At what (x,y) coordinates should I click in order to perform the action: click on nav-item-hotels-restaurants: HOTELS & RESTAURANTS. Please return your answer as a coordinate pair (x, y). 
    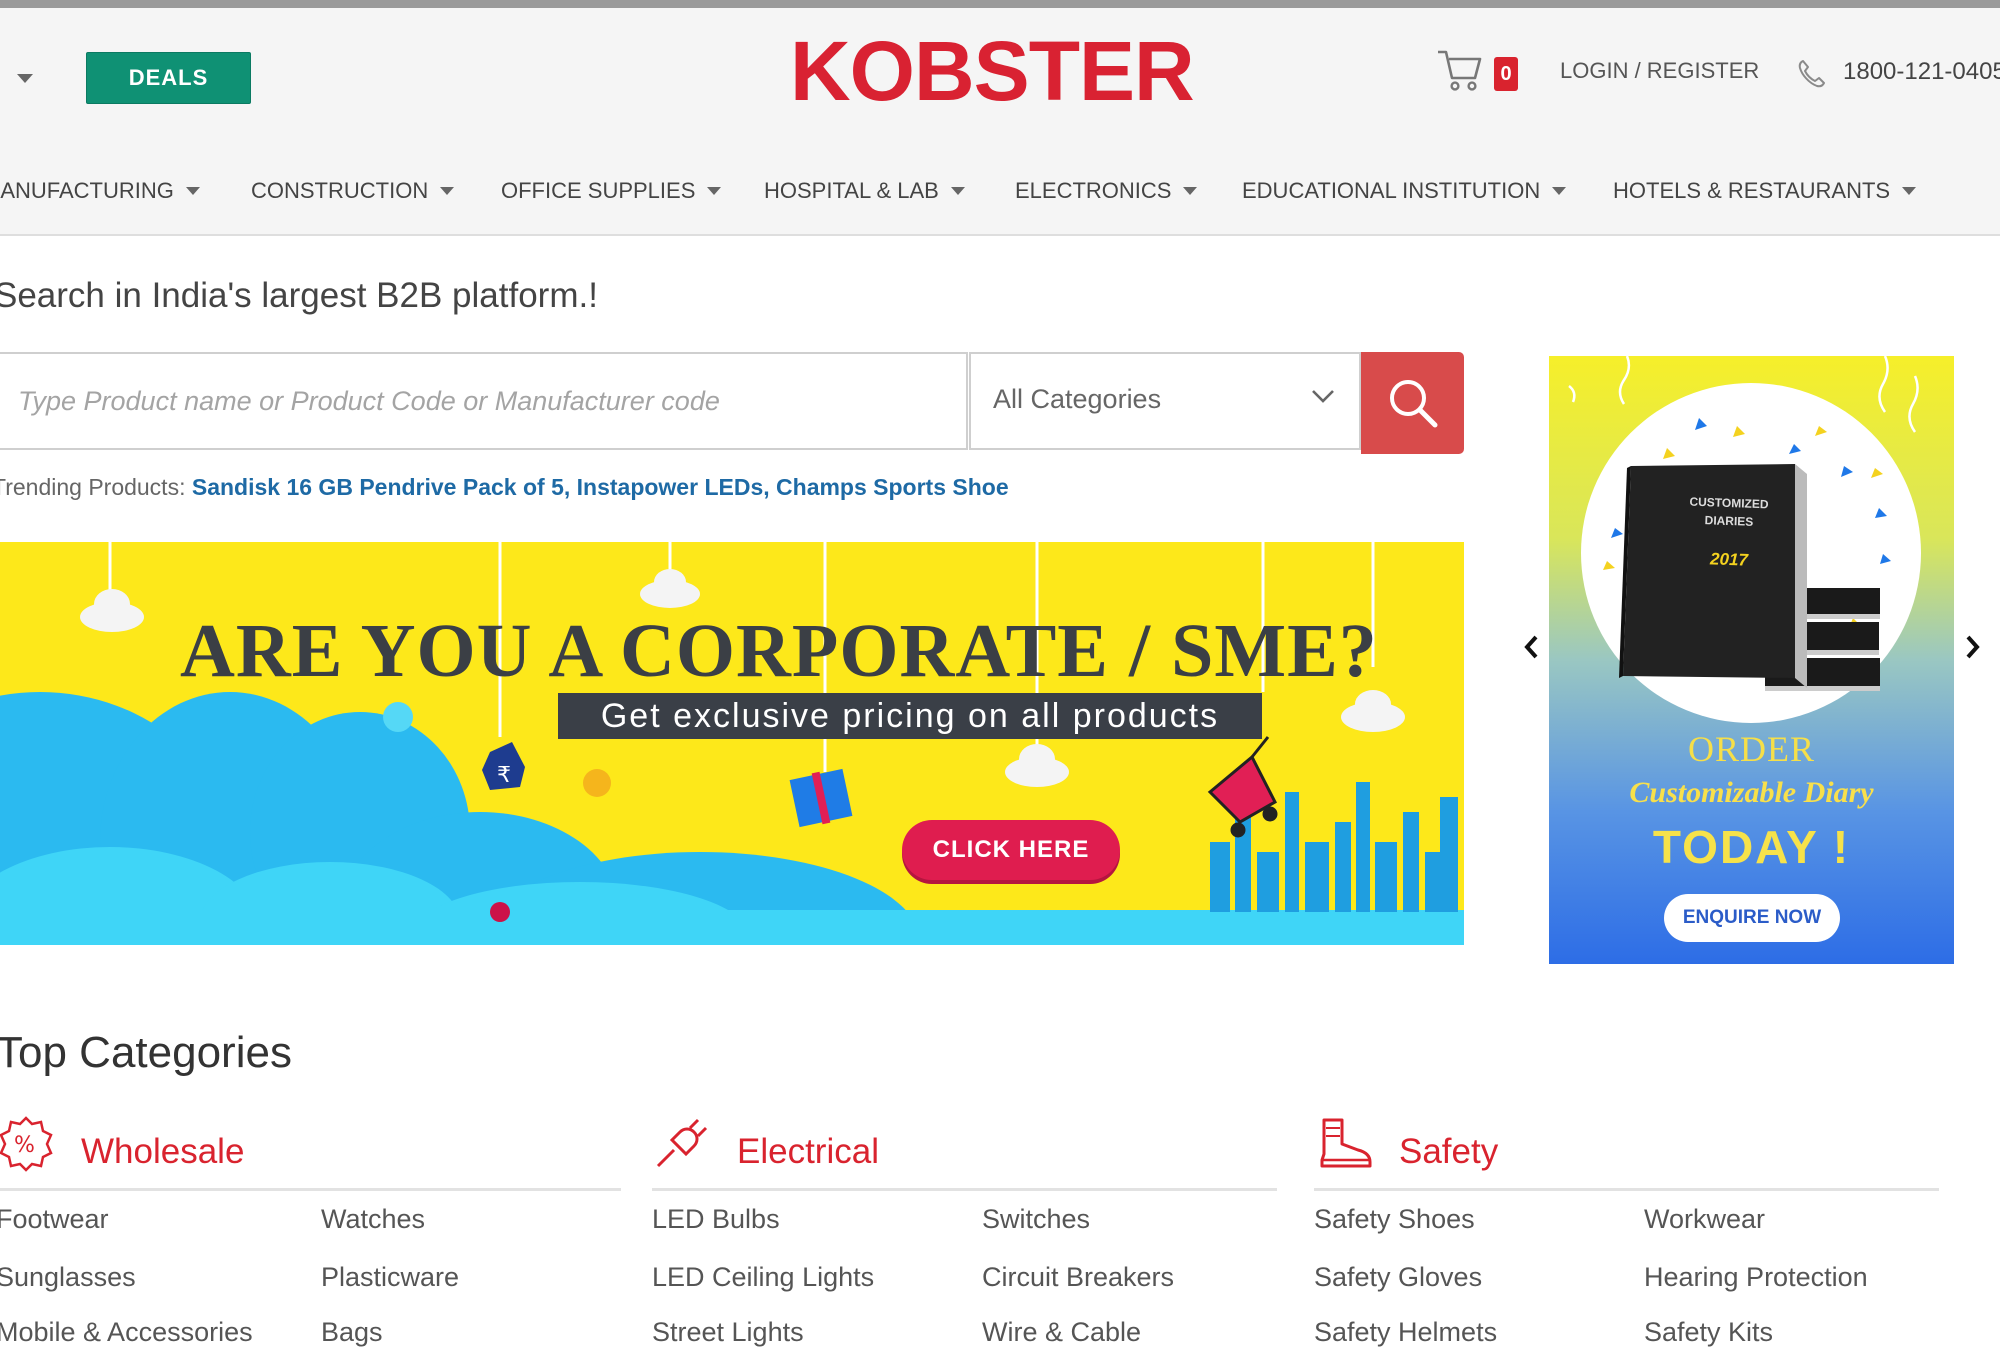
    Looking at the image, I should click on (1765, 191).